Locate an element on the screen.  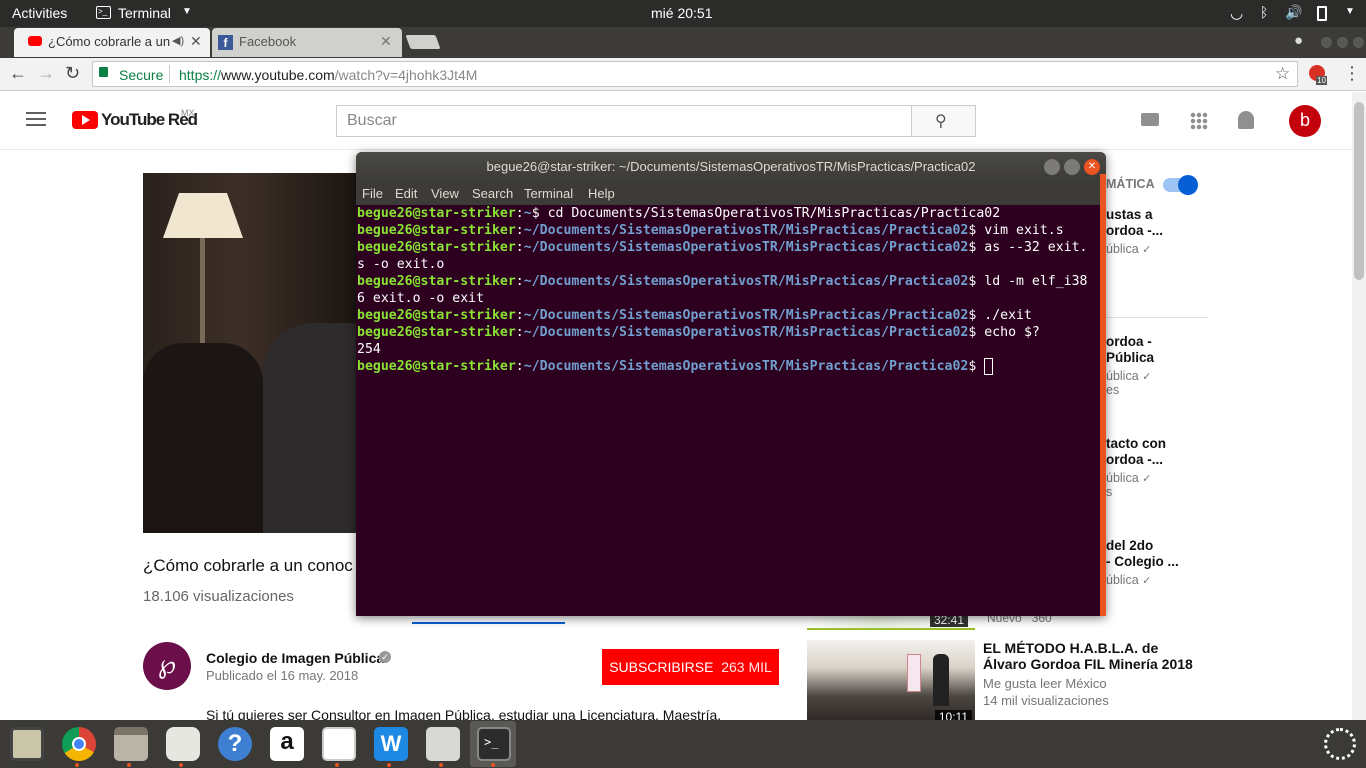
reload-icon: ↻ is located at coordinates (72, 73).